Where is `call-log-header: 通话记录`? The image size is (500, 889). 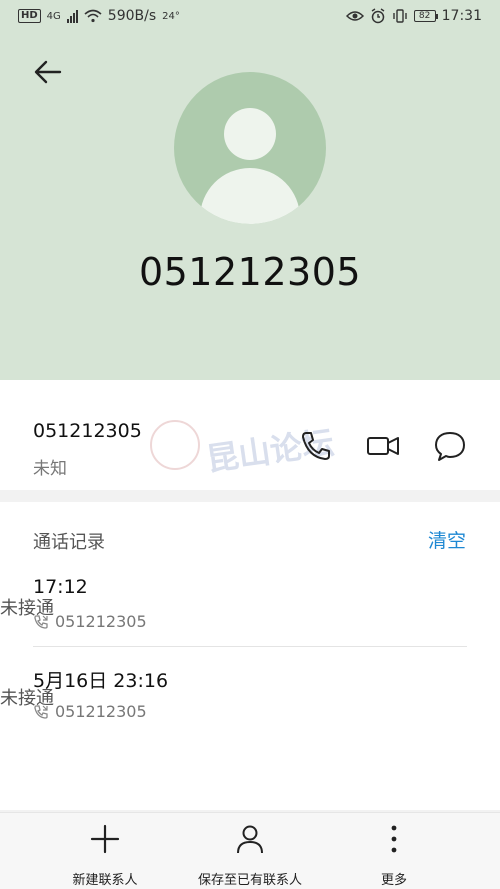 call-log-header: 通话记录 is located at coordinates (69, 542).